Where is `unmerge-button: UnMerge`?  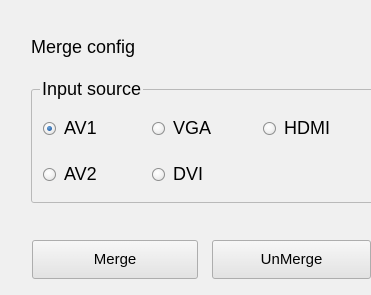
unmerge-button: UnMerge is located at coordinates (291, 259).